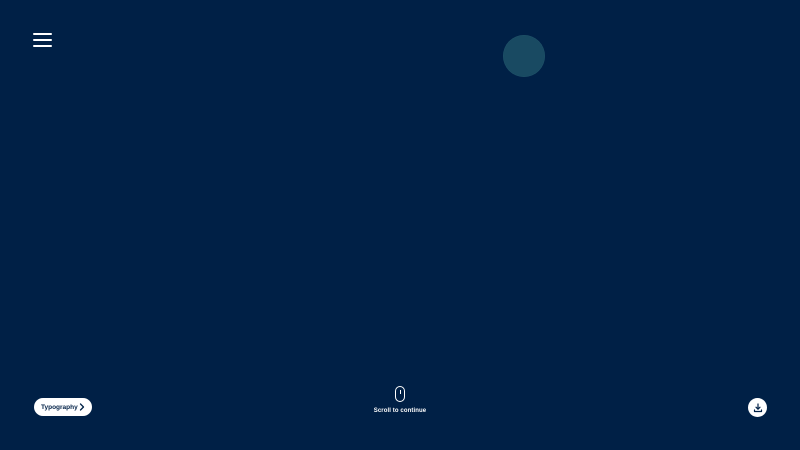 The image size is (800, 450). Describe the element at coordinates (59, 407) in the screenshot. I see `typography-label: Typography` at that location.